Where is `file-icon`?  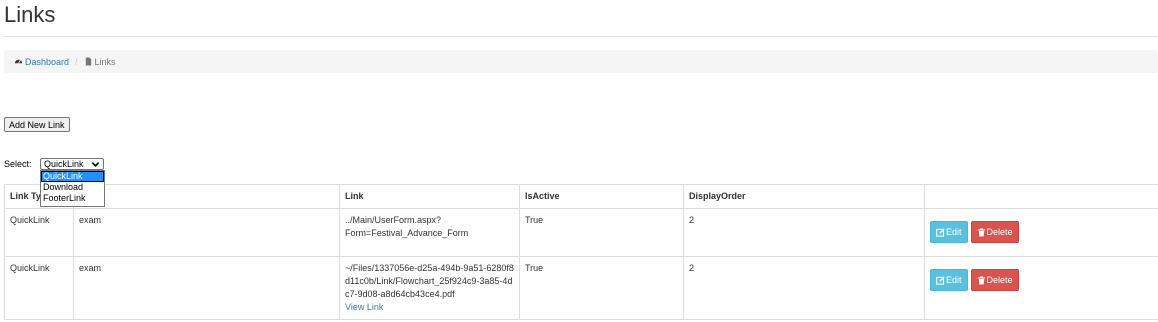 file-icon is located at coordinates (88, 61).